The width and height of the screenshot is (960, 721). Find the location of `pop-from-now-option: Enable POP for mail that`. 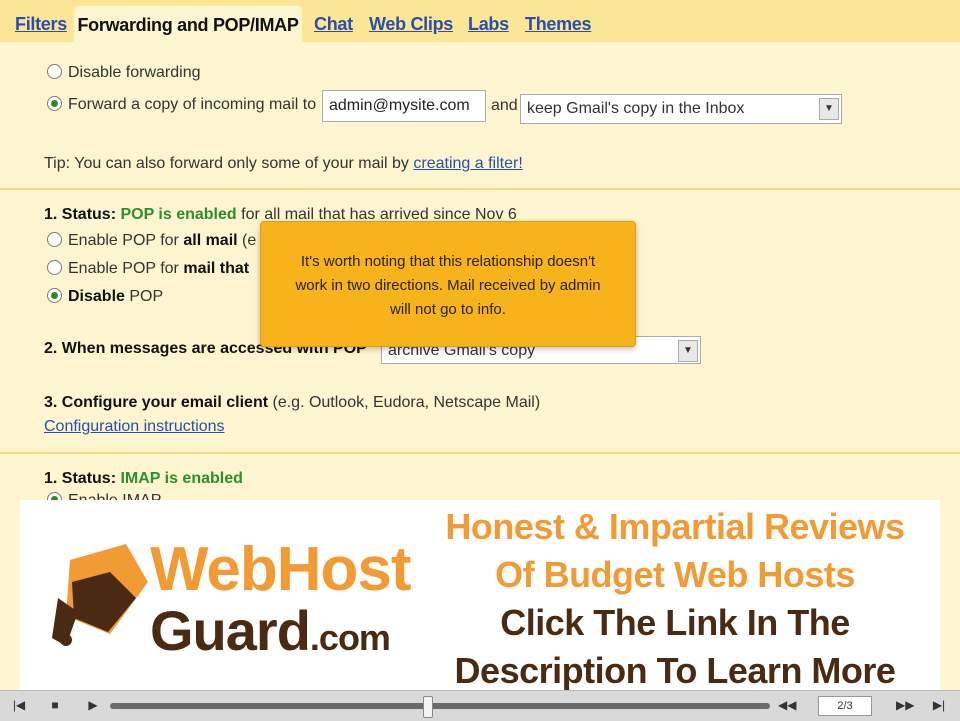

pop-from-now-option: Enable POP for mail that is located at coordinates (148, 269).